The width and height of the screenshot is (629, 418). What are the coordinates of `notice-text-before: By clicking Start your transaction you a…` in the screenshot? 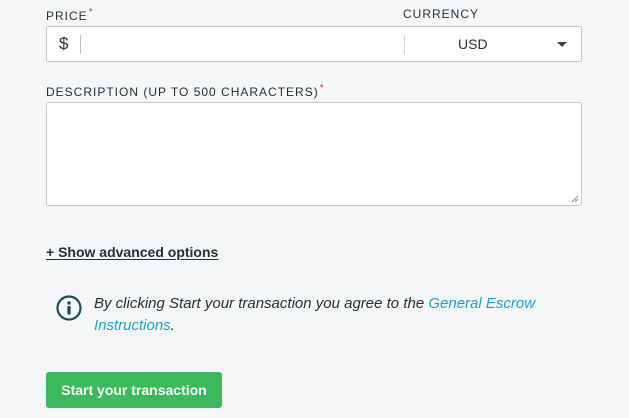 It's located at (261, 303).